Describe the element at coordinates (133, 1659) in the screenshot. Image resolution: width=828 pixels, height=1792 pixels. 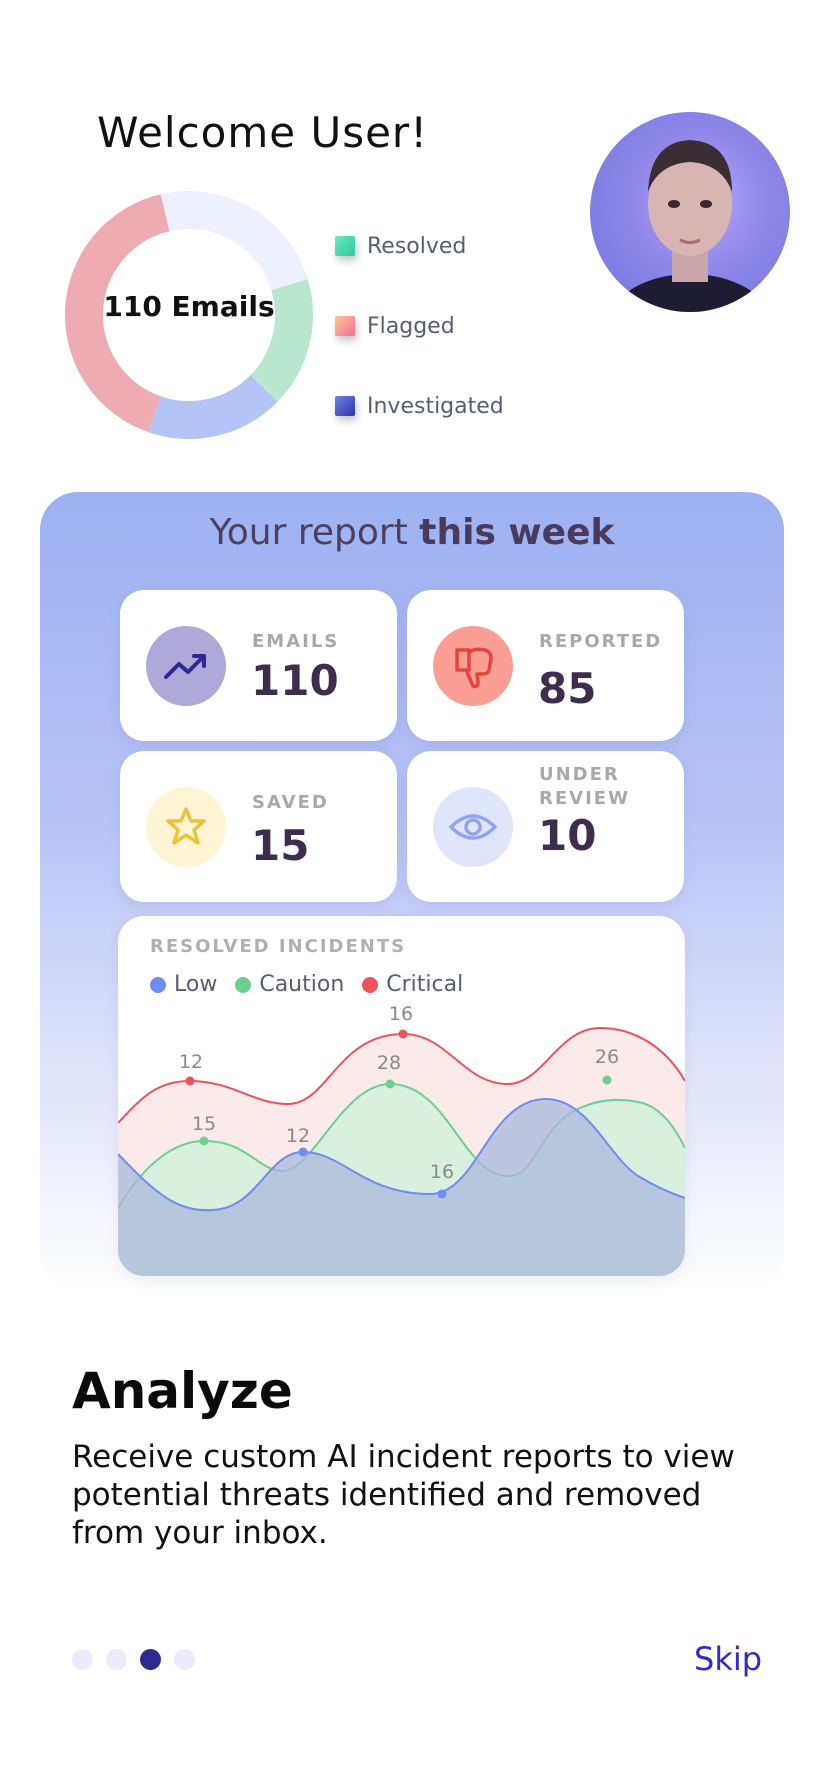
I see `page-indicator` at that location.